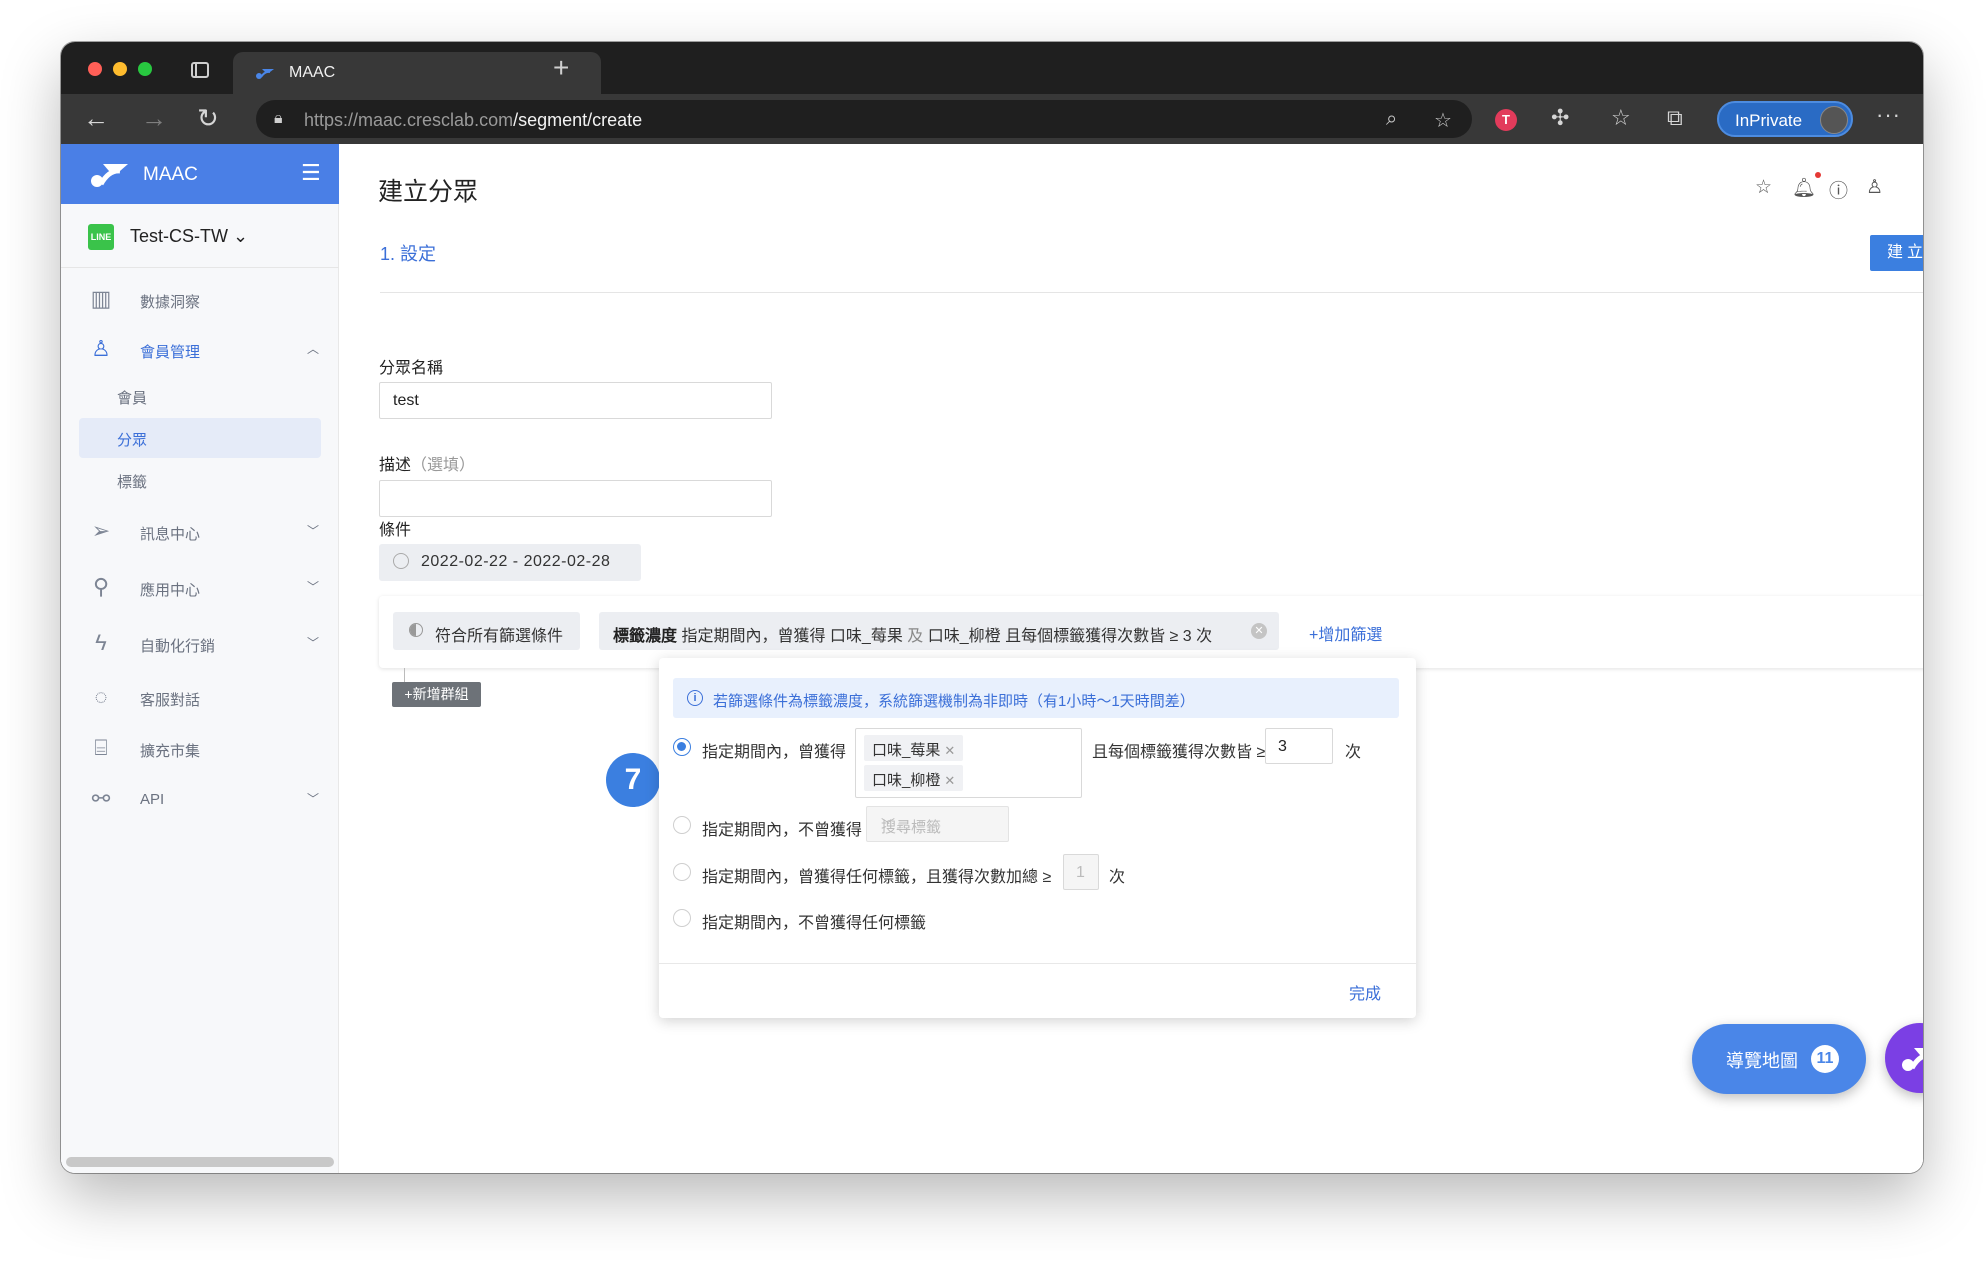 Image resolution: width=1986 pixels, height=1264 pixels. Describe the element at coordinates (145, 69) in the screenshot. I see `maximize-window-button` at that location.